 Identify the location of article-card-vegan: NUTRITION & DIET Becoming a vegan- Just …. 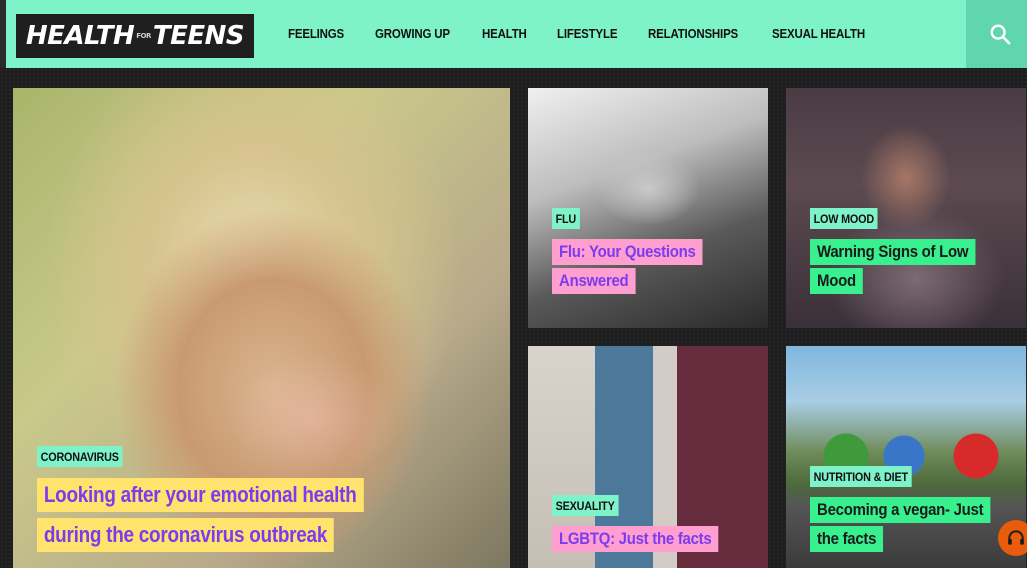
(906, 457).